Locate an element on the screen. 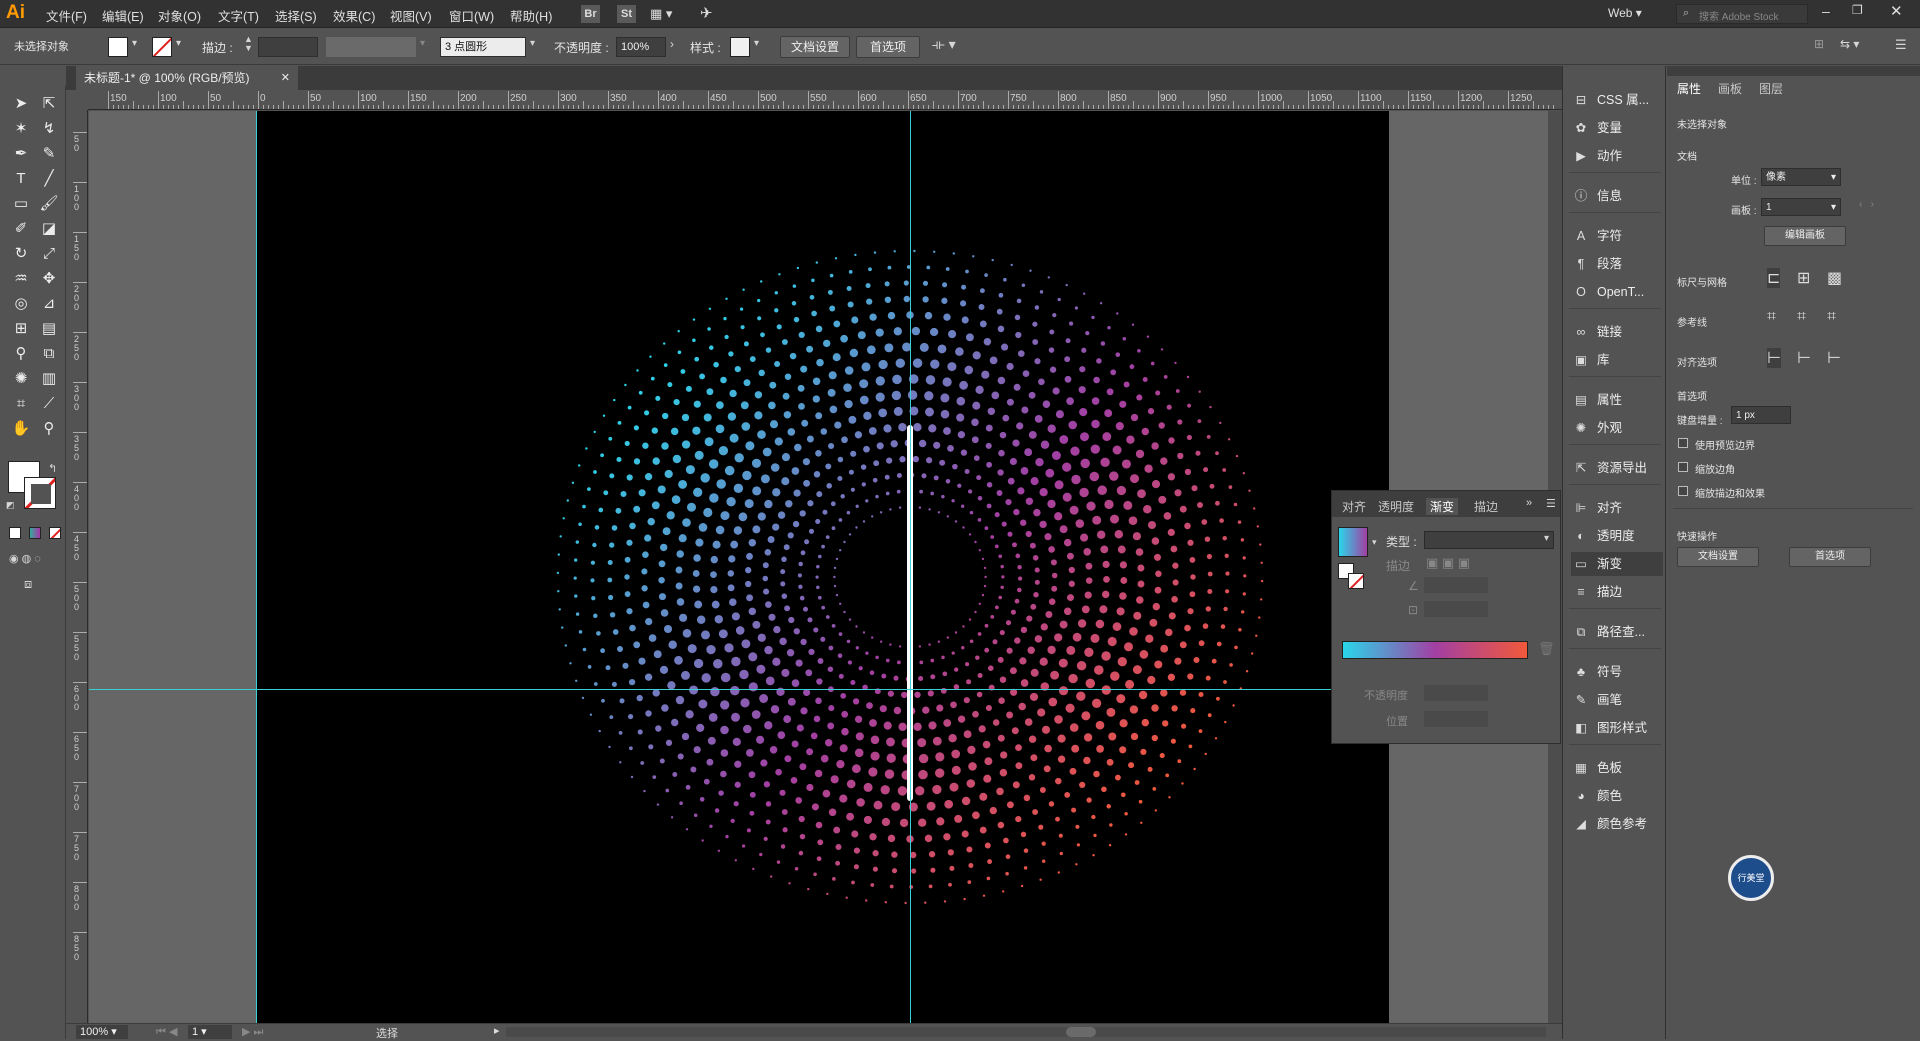  line-tool-icon: ╱ is located at coordinates (49, 179).